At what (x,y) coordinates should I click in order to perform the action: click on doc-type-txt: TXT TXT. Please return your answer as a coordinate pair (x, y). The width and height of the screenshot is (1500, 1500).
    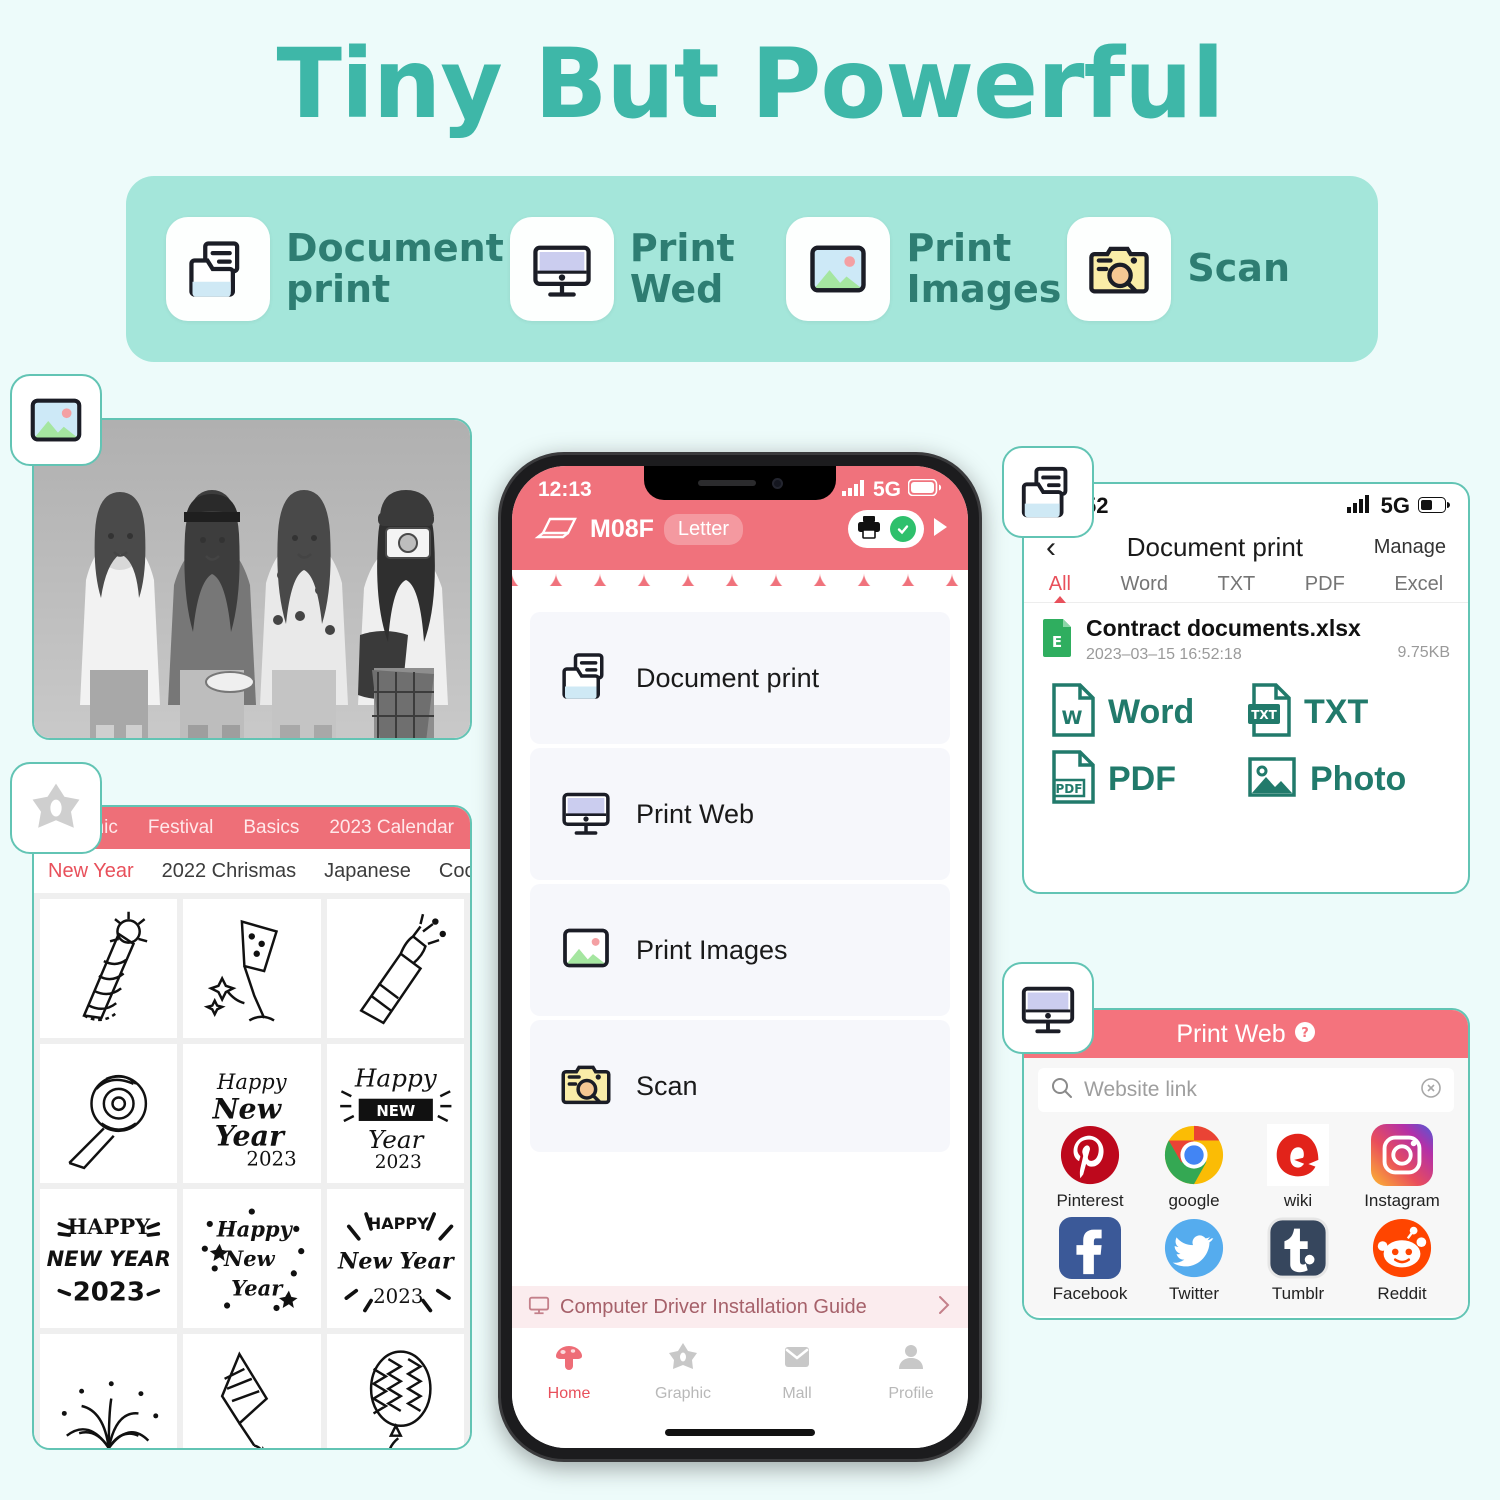
    Looking at the image, I should click on (1344, 712).